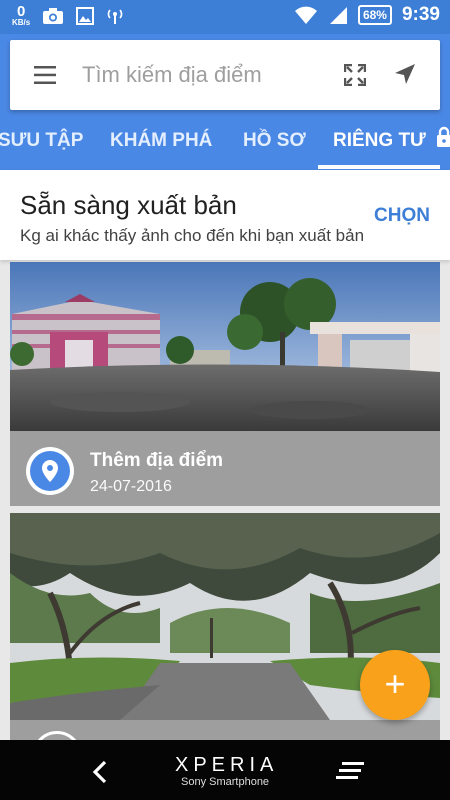 This screenshot has height=800, width=450. Describe the element at coordinates (85, 15) in the screenshot. I see `gallery-icon` at that location.